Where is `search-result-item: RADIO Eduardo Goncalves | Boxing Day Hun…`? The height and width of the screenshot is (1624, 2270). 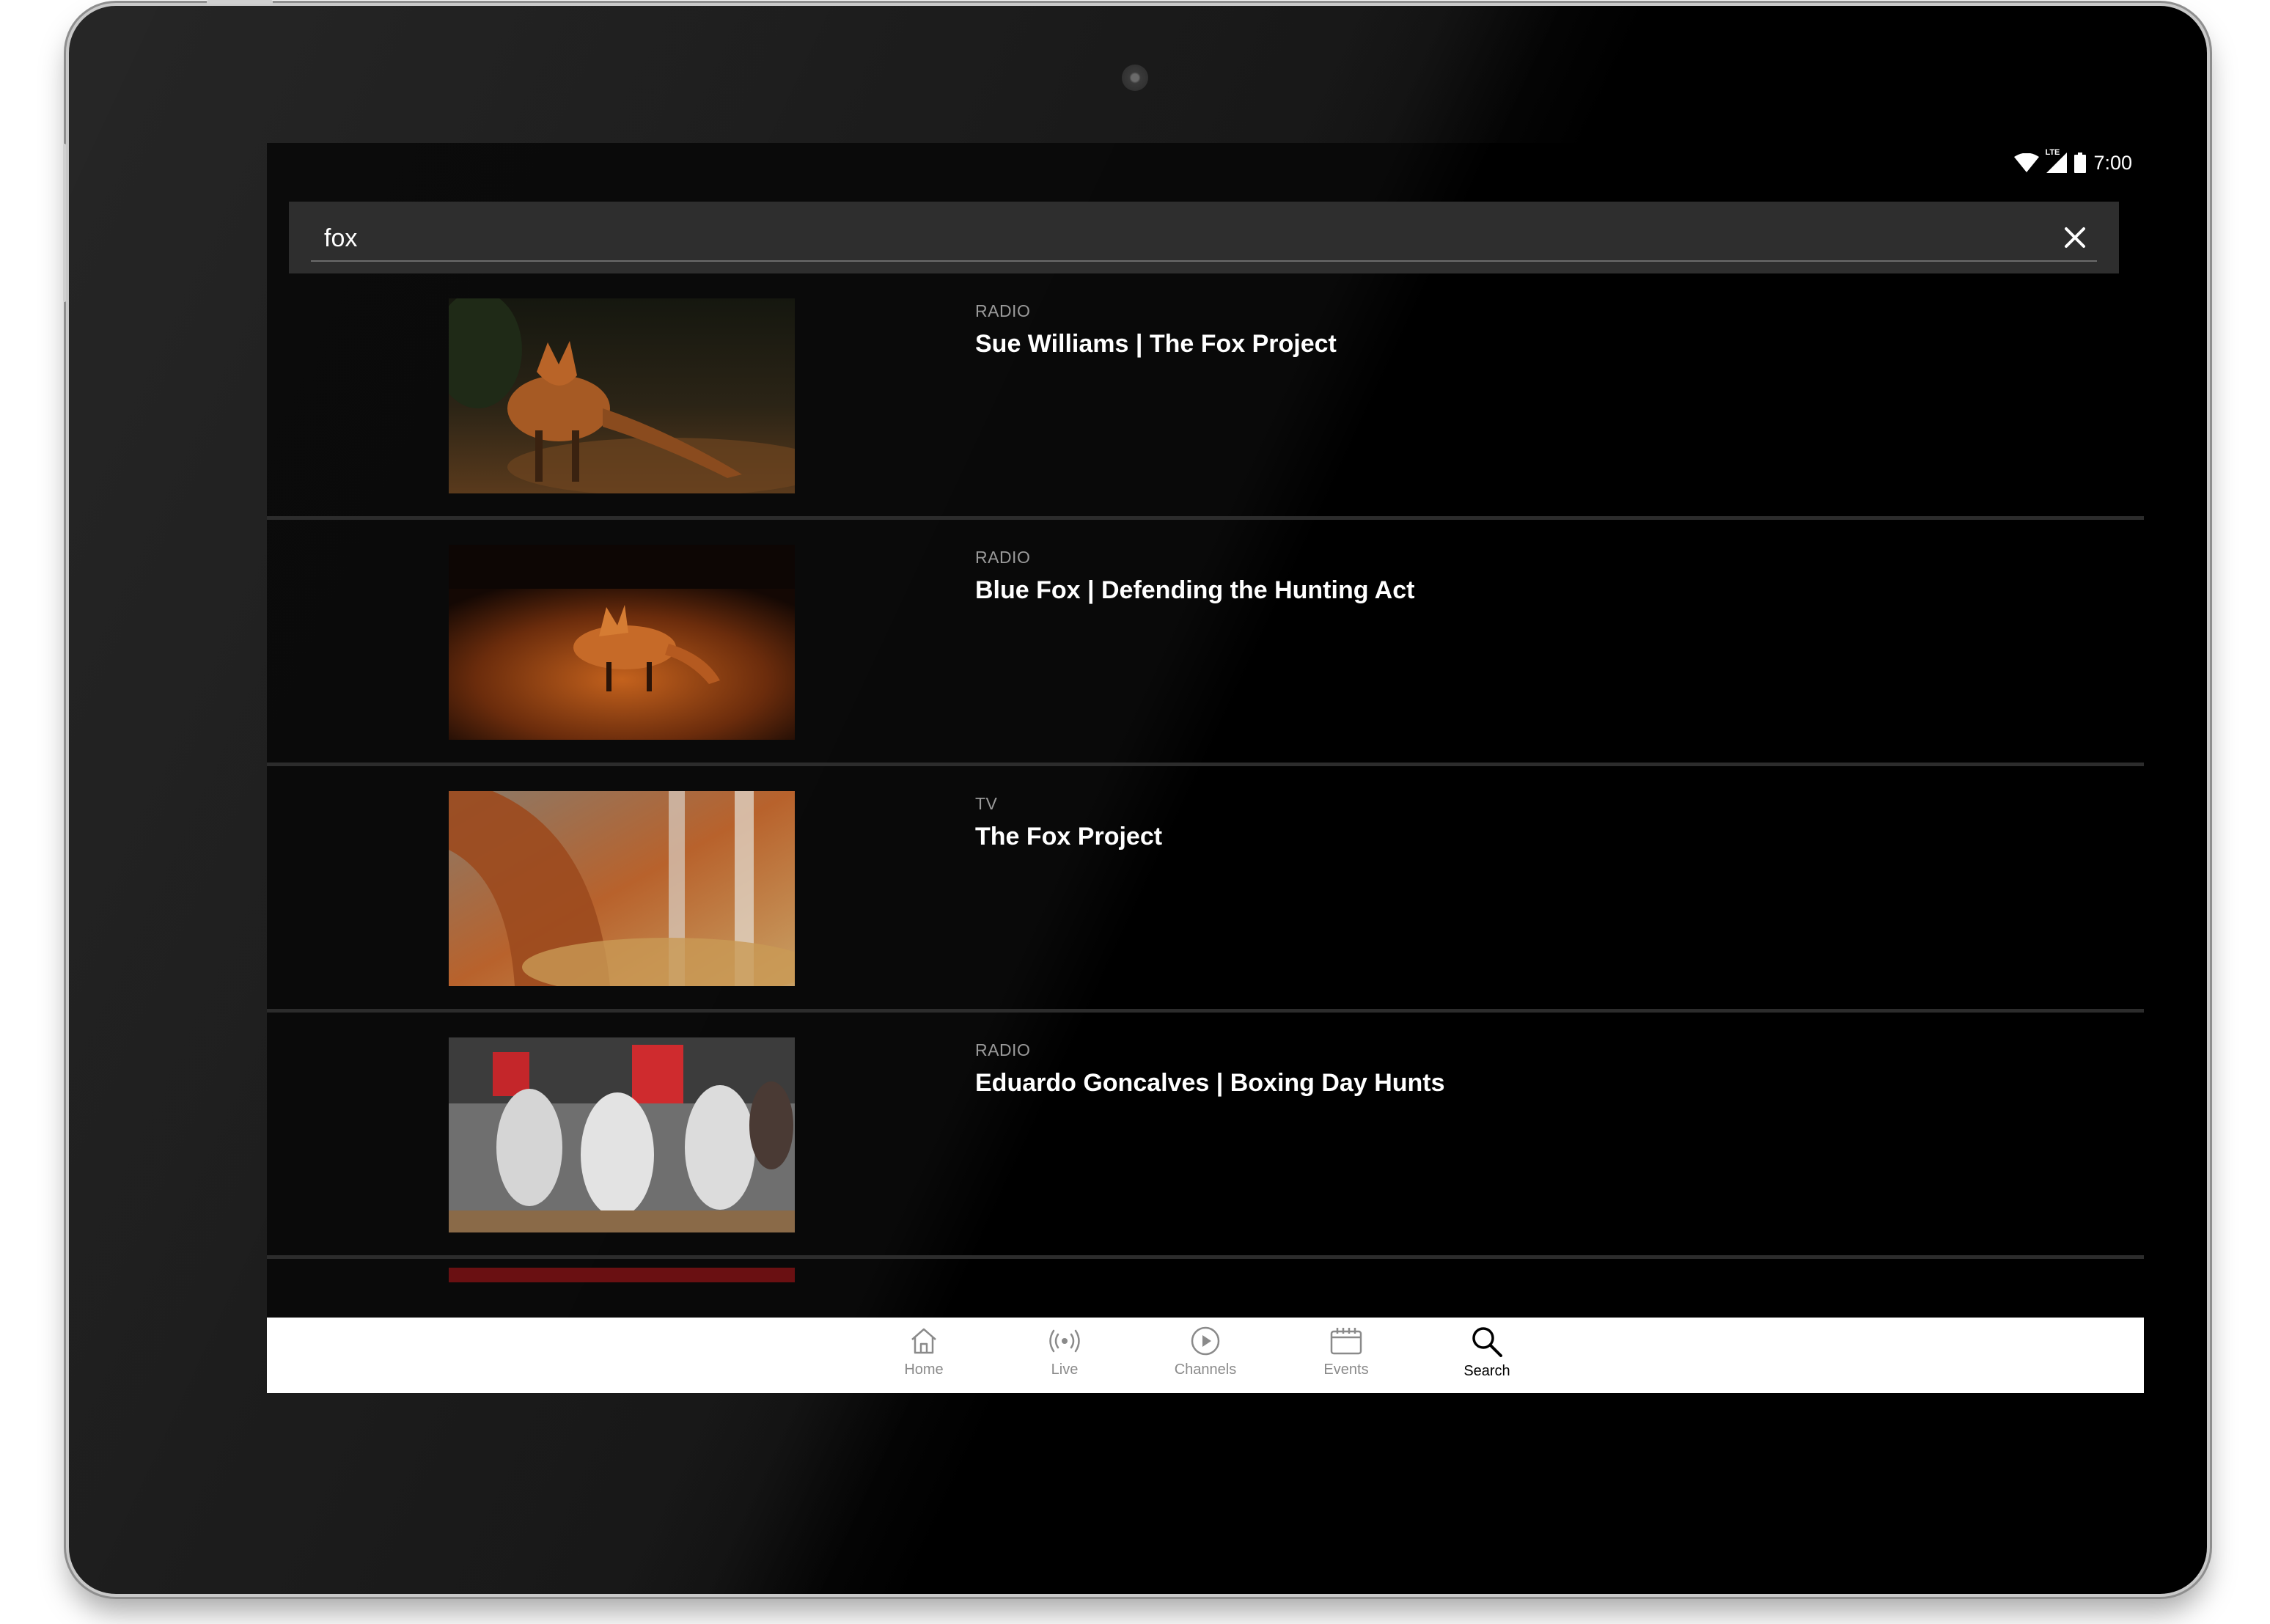 search-result-item: RADIO Eduardo Goncalves | Boxing Day Hun… is located at coordinates (1205, 1136).